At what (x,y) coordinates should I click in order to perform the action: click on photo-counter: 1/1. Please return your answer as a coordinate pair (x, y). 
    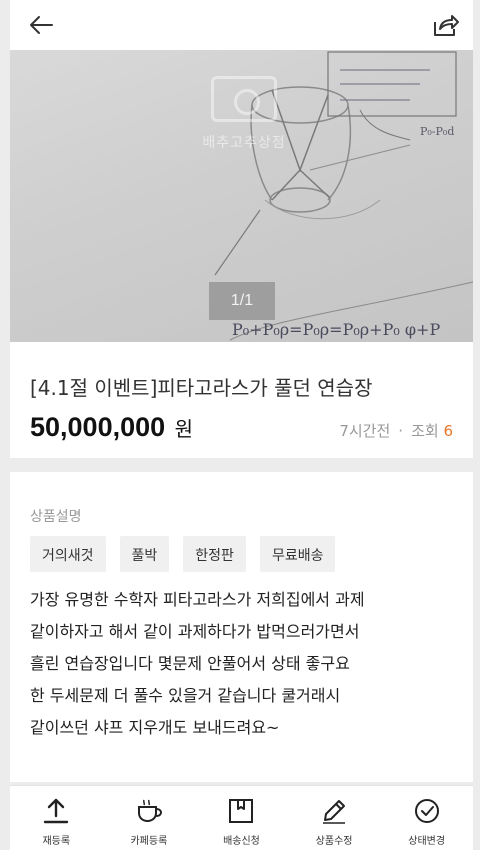
    Looking at the image, I should click on (242, 301).